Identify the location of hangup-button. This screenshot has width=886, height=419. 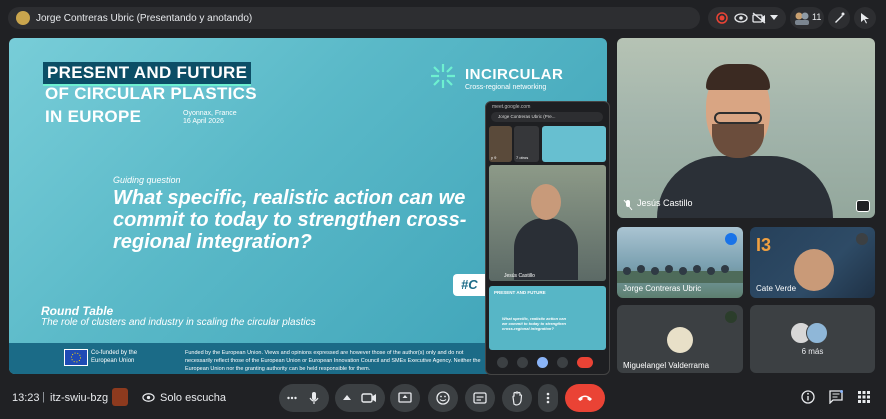
(585, 398).